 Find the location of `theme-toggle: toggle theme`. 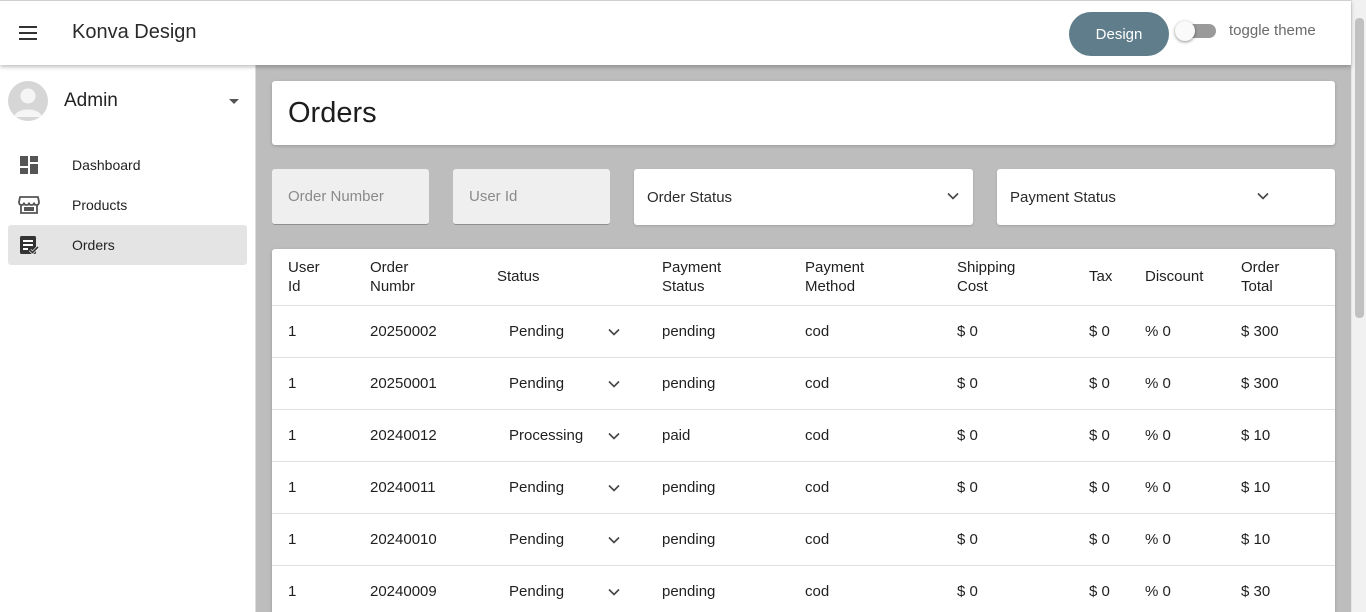

theme-toggle: toggle theme is located at coordinates (1245, 30).